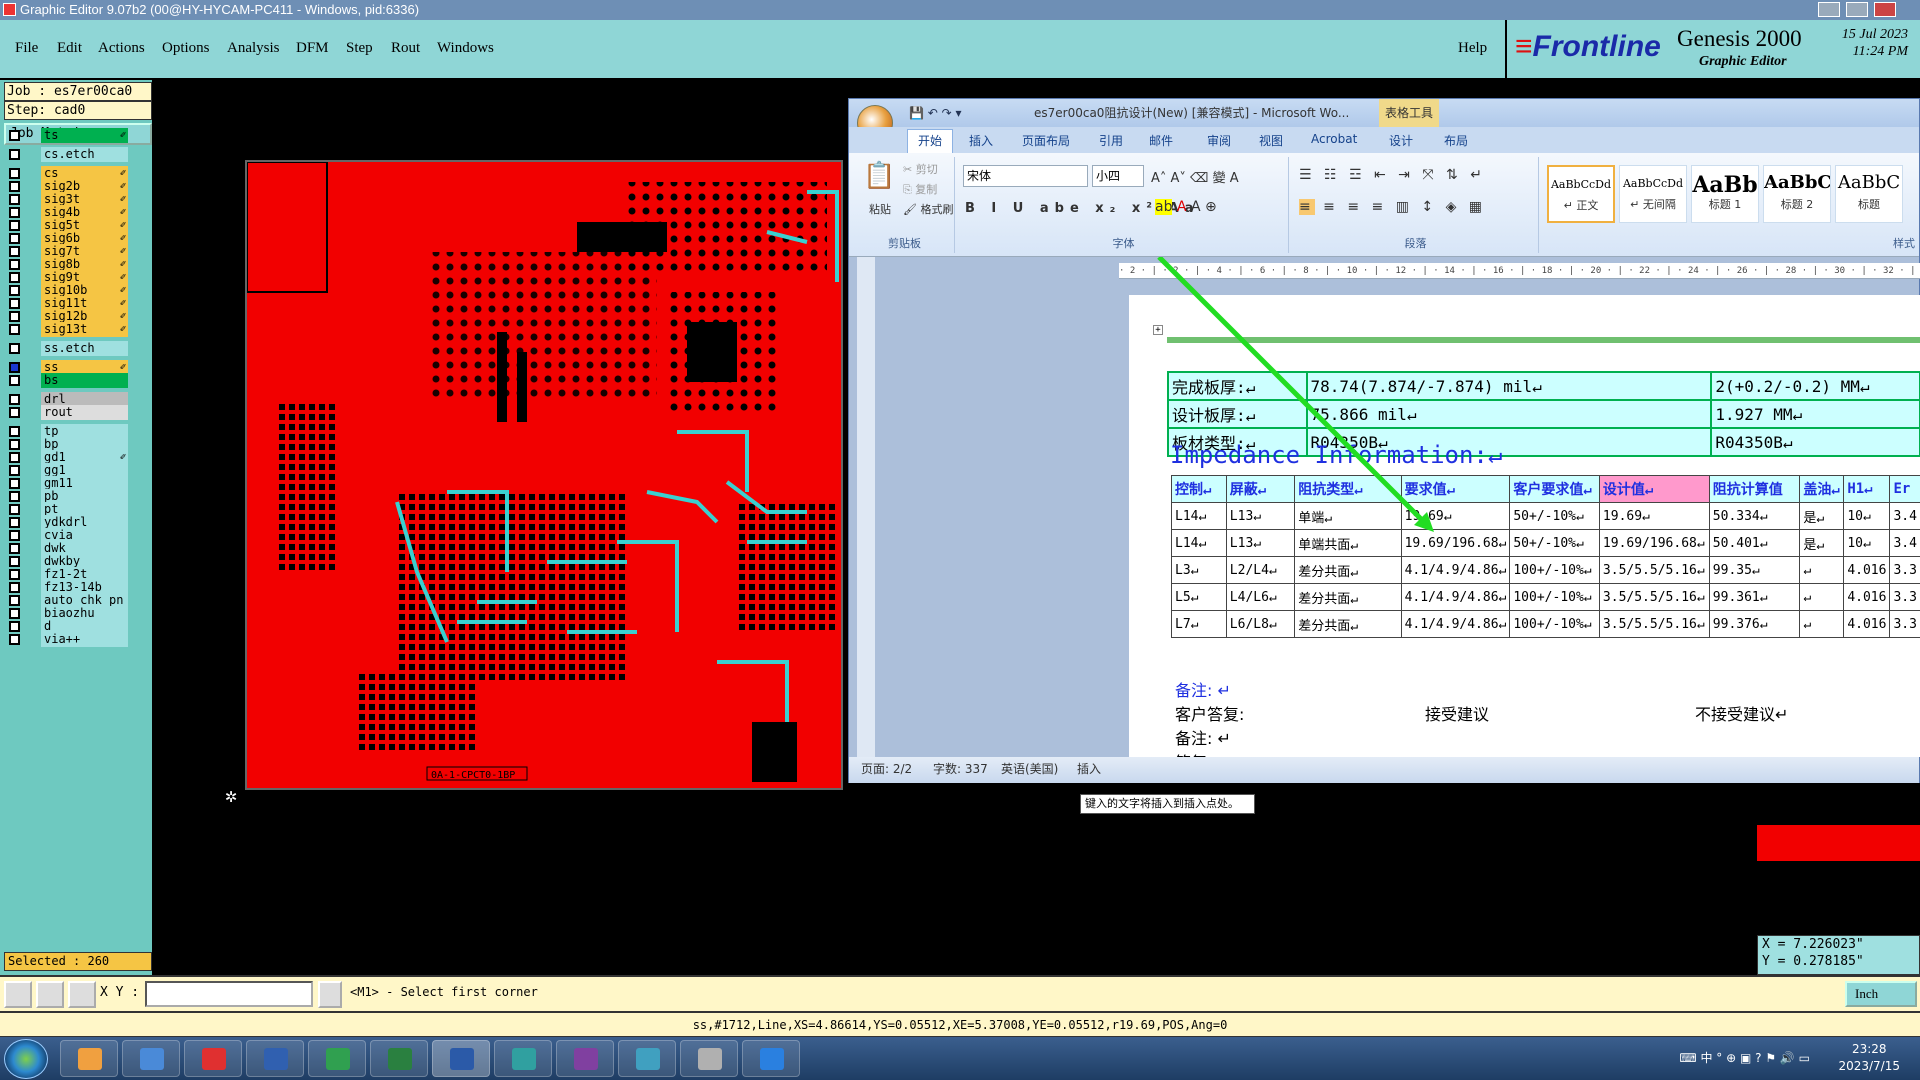 This screenshot has width=1920, height=1080. What do you see at coordinates (1025, 176) in the screenshot?
I see `font-name-select: 宋体` at bounding box center [1025, 176].